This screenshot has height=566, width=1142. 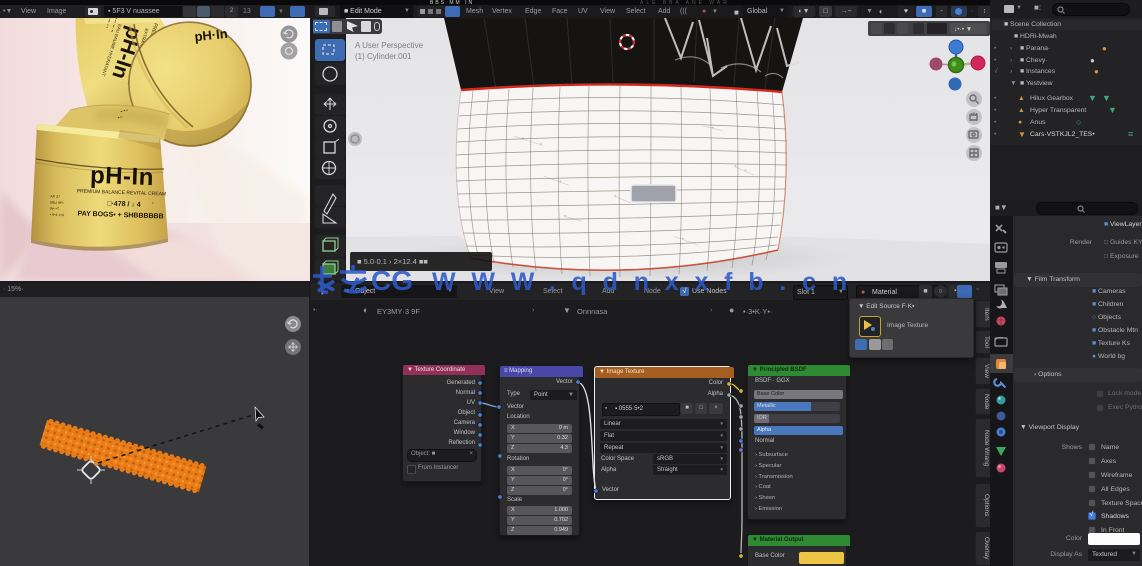 What do you see at coordinates (57, 215) in the screenshot?
I see `svg-text: •·9•4·1•A` at bounding box center [57, 215].